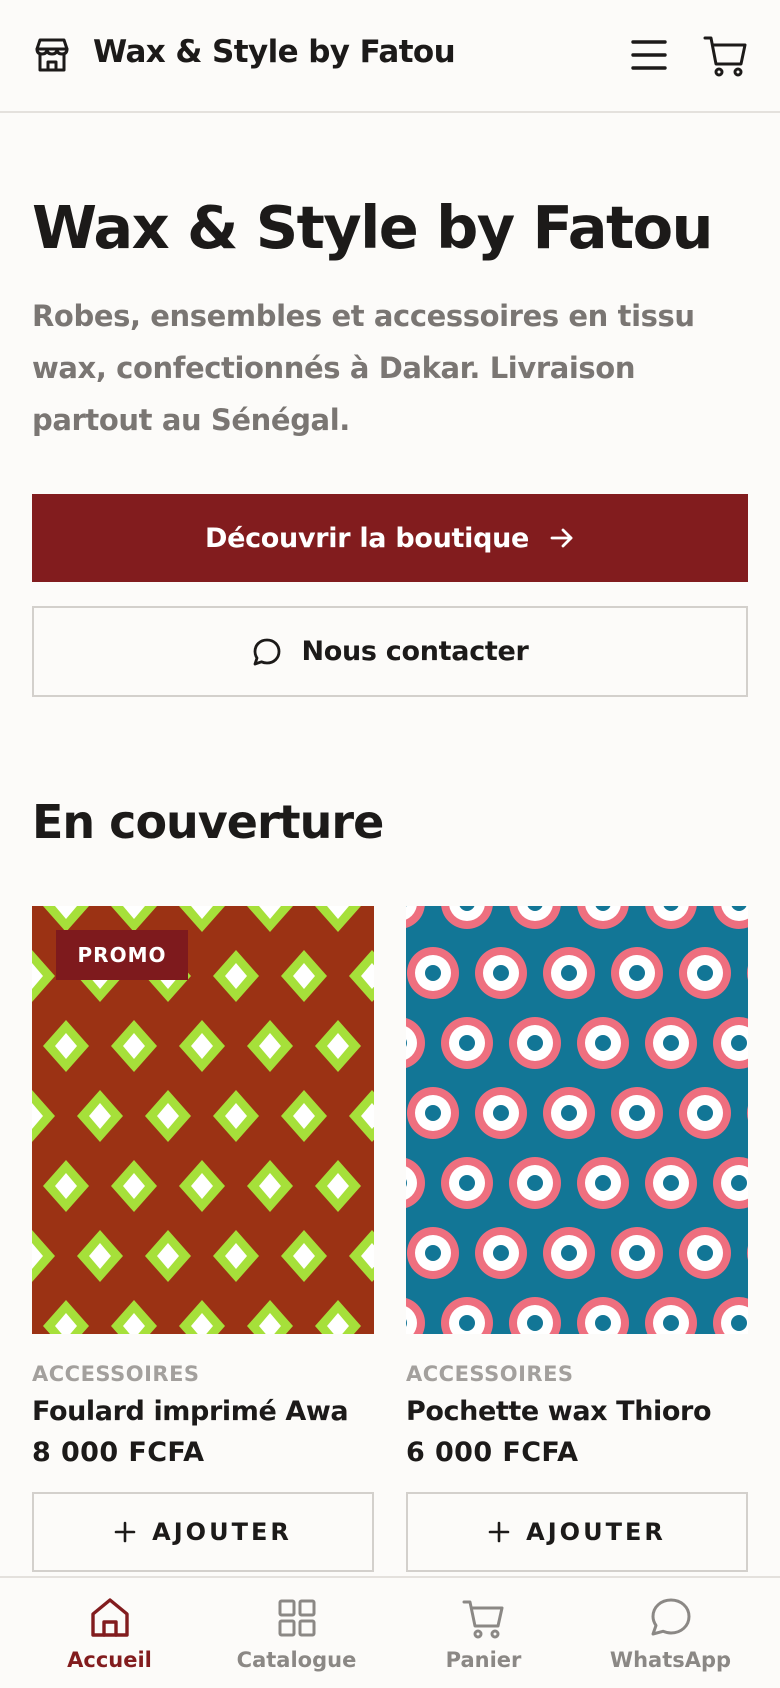 Image resolution: width=780 pixels, height=1688 pixels. I want to click on home-icon, so click(109, 1617).